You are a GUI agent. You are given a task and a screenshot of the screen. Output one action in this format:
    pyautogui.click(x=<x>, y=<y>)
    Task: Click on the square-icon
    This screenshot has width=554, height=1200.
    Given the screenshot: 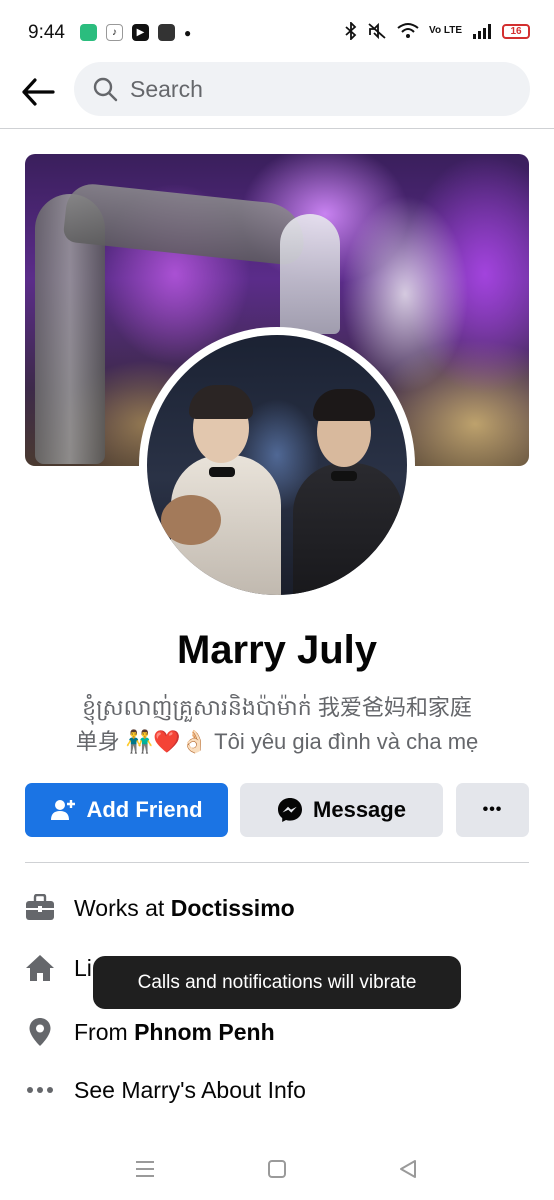 What is the action you would take?
    pyautogui.click(x=277, y=1169)
    